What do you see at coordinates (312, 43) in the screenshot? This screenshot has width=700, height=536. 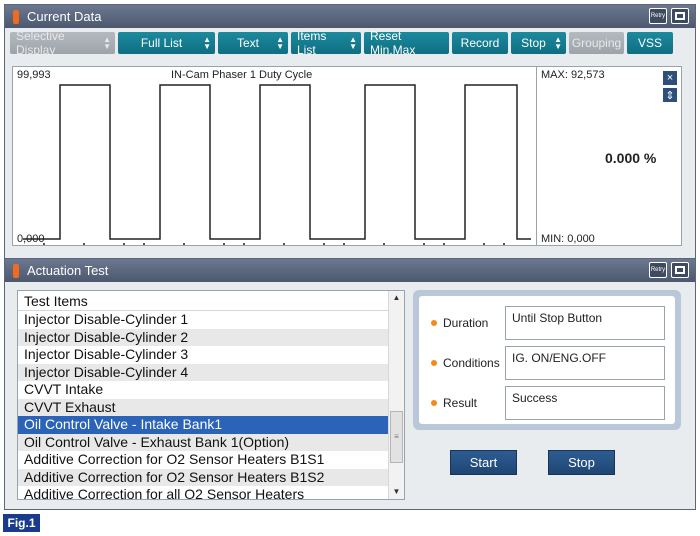 I see `toolbar-button-label: Items List` at bounding box center [312, 43].